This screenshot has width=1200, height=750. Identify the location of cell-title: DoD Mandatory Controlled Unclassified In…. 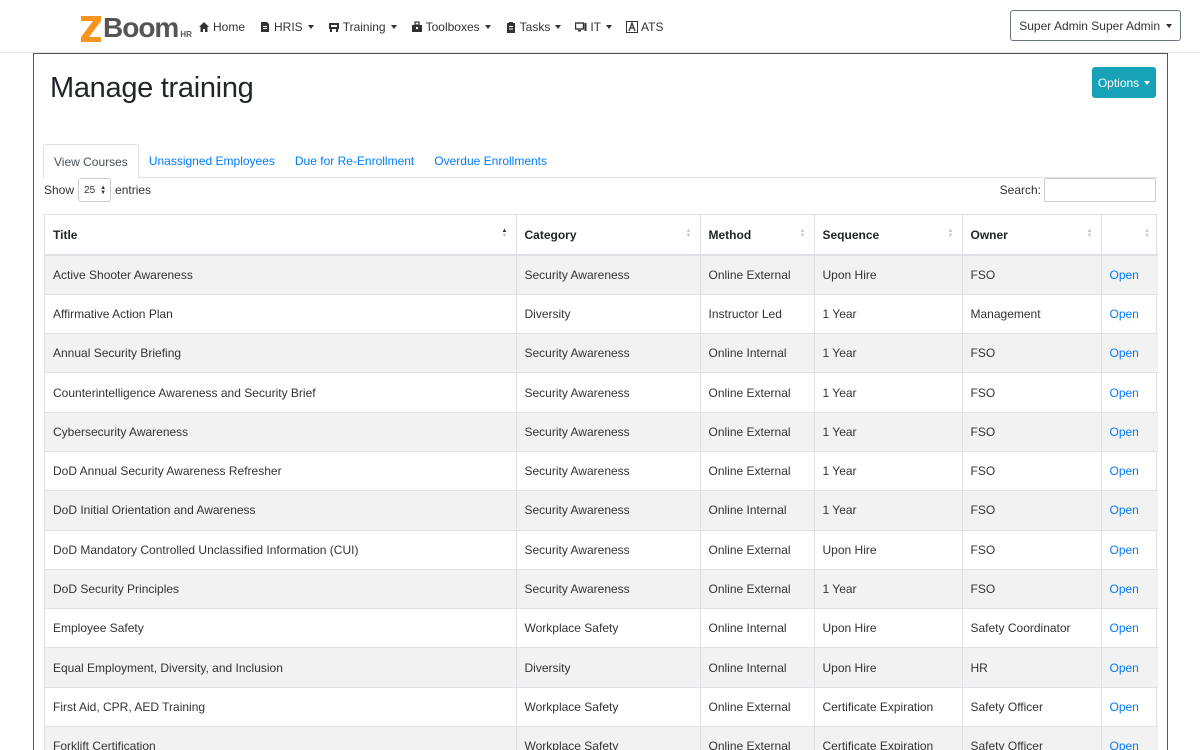
(281, 549).